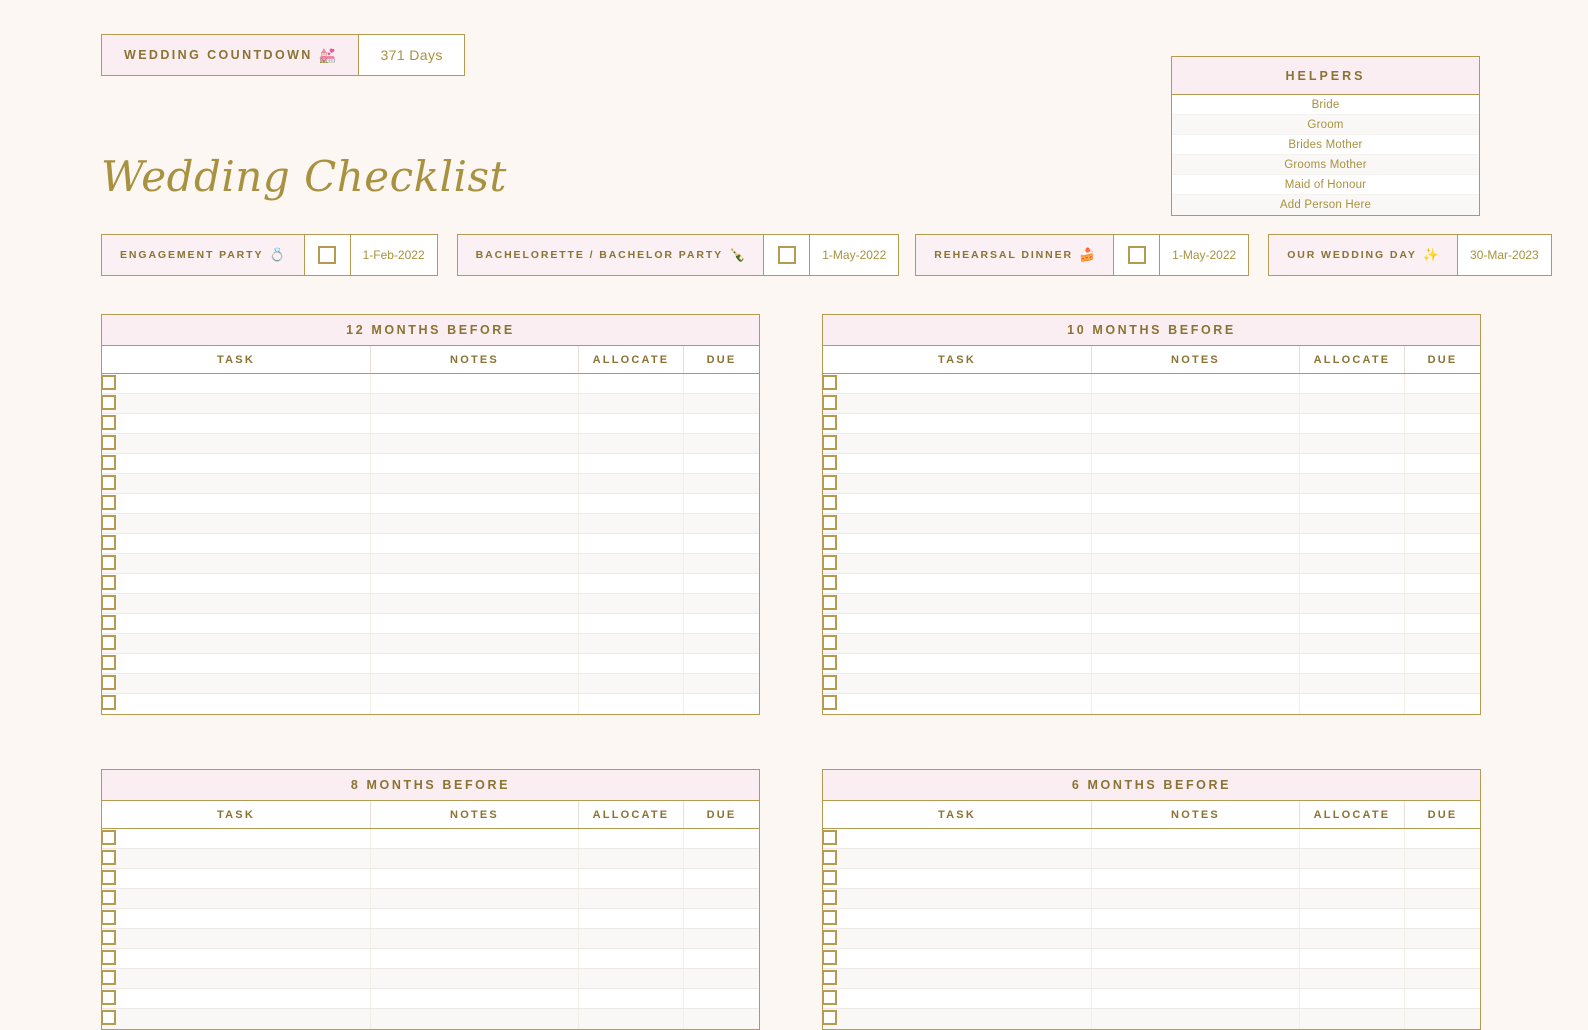 The width and height of the screenshot is (1588, 1030). Describe the element at coordinates (1325, 145) in the screenshot. I see `helper-row: Brides Mother` at that location.